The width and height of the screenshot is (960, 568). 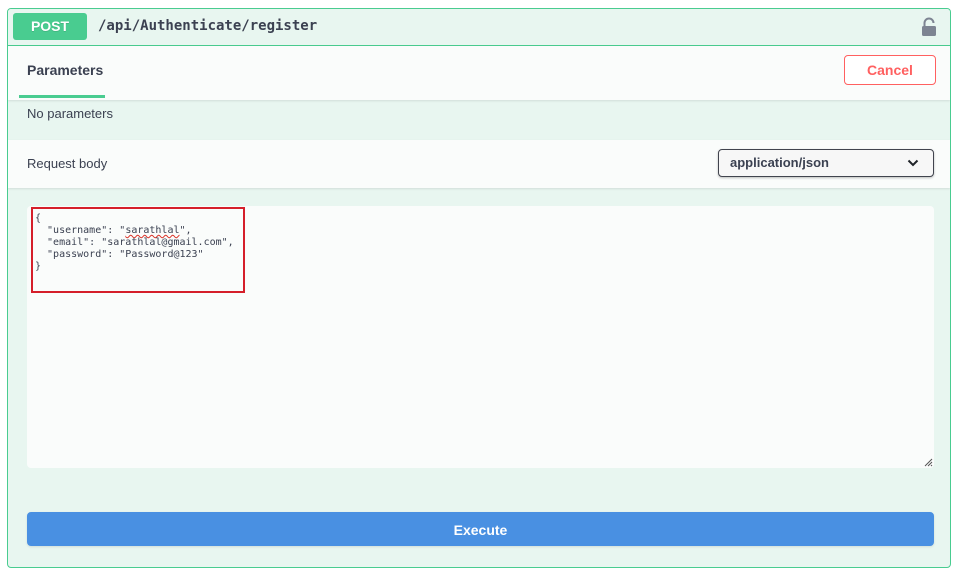 I want to click on highlight-box, so click(x=138, y=250).